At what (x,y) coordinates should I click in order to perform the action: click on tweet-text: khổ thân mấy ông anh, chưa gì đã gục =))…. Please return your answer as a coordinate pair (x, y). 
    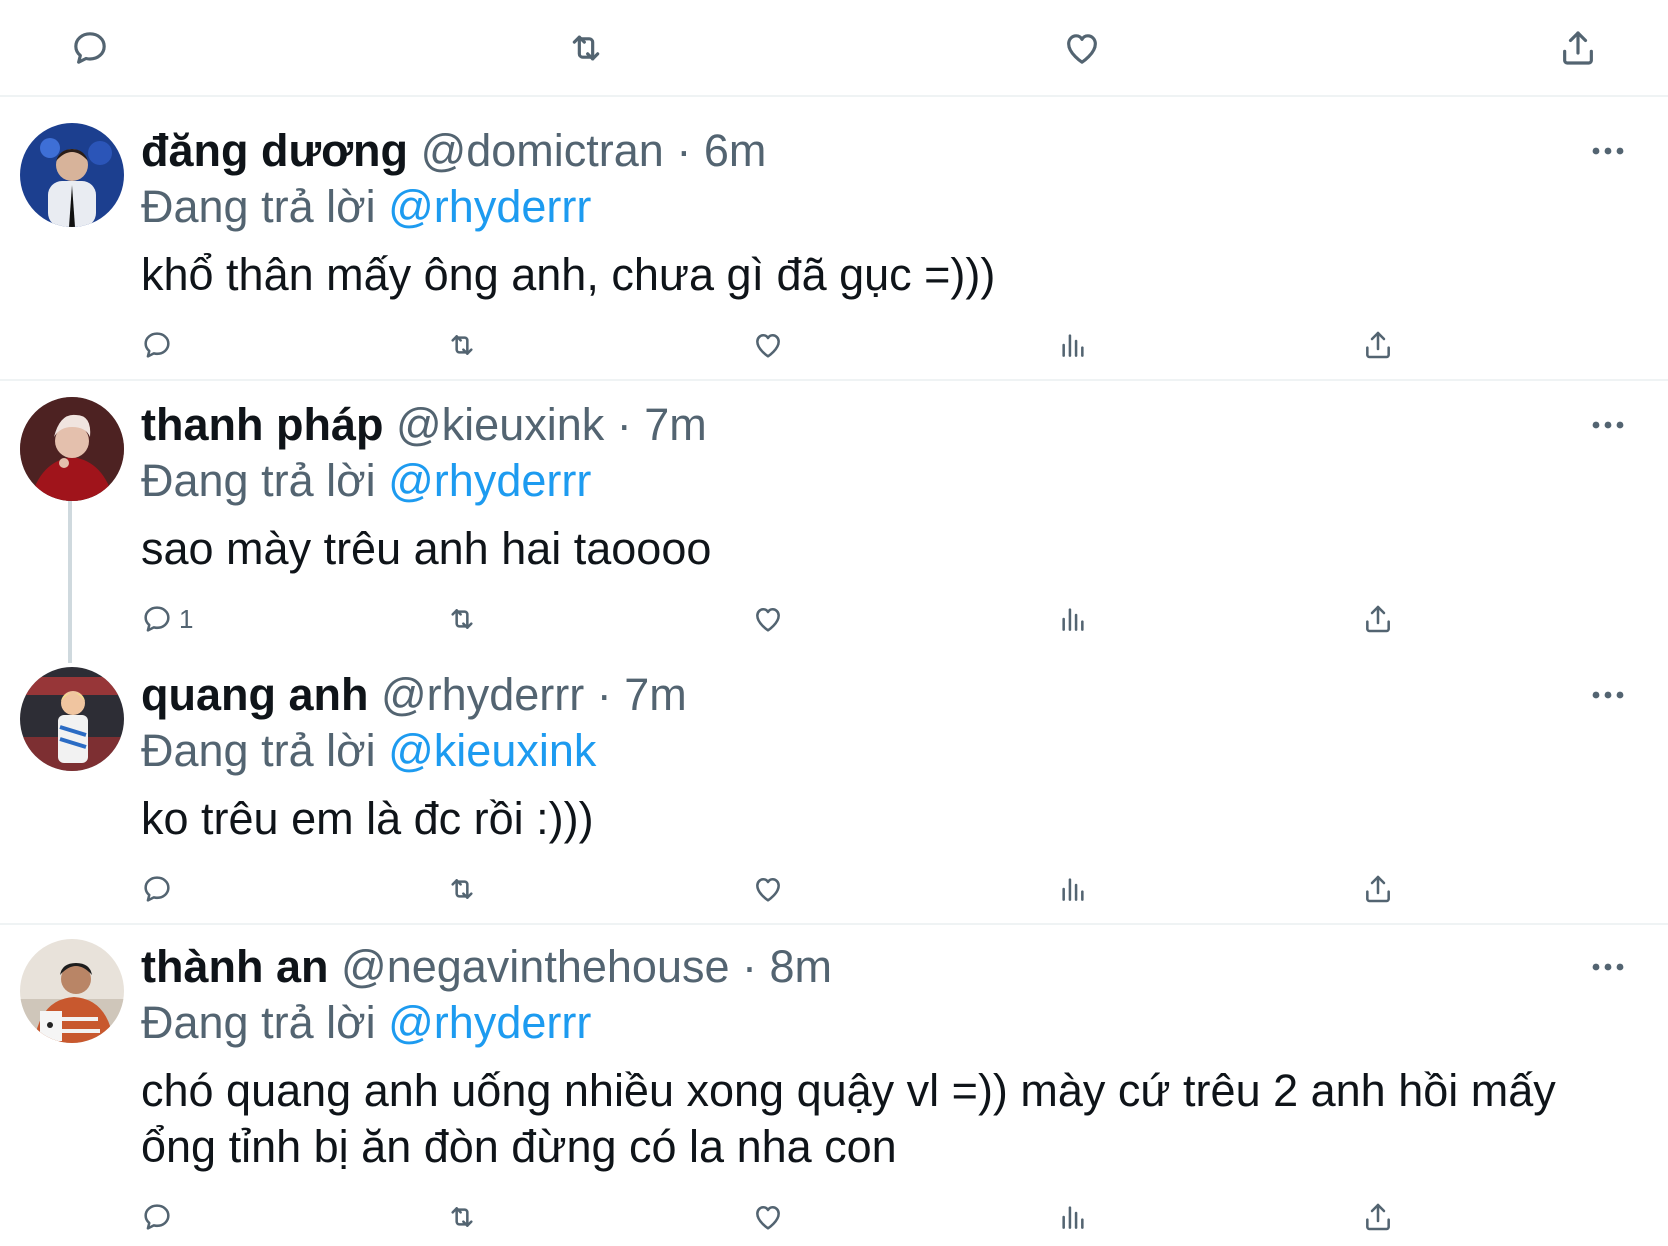
    Looking at the image, I should click on (568, 274).